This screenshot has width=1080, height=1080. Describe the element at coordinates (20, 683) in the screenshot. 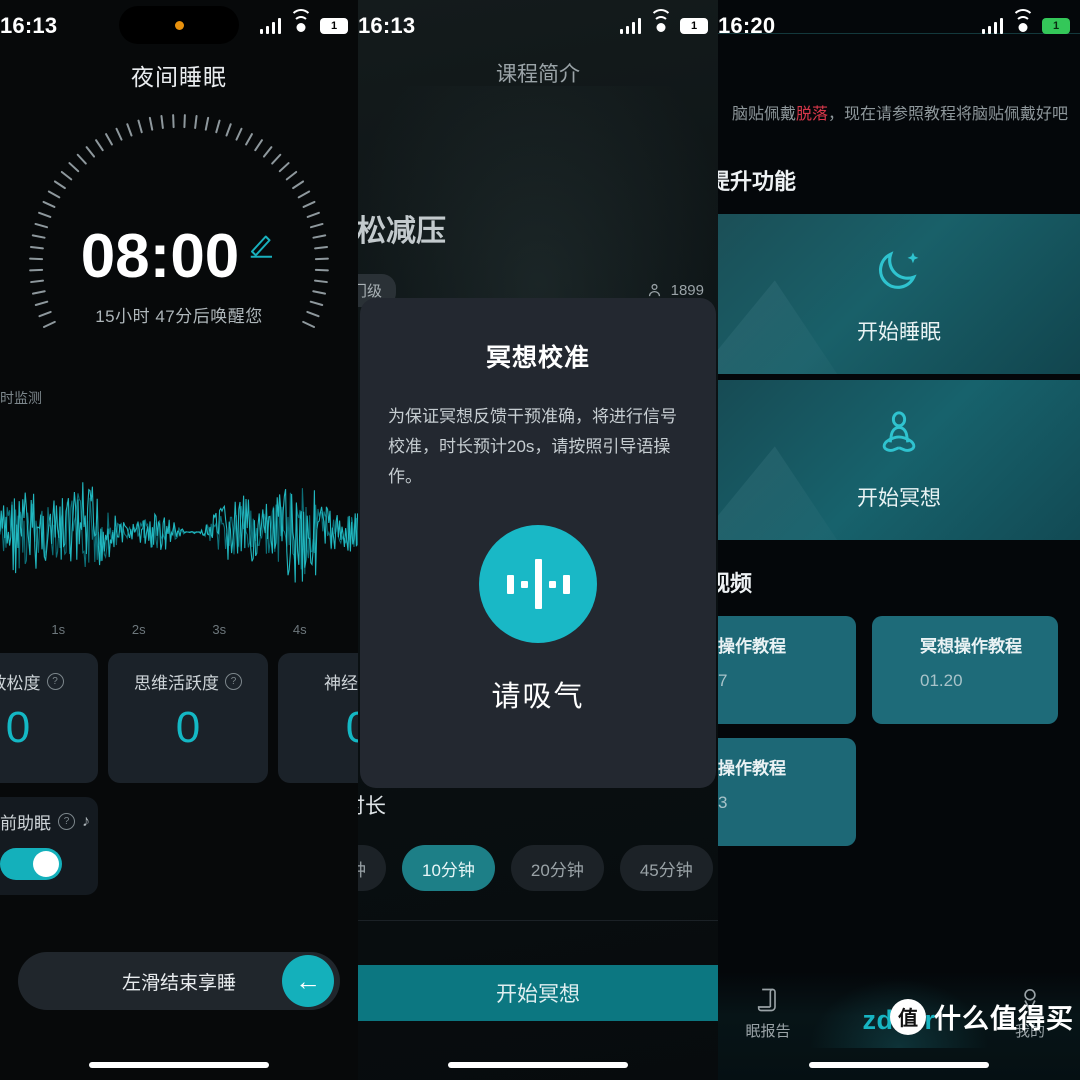

I see `metric-label-text: 经放松度` at that location.